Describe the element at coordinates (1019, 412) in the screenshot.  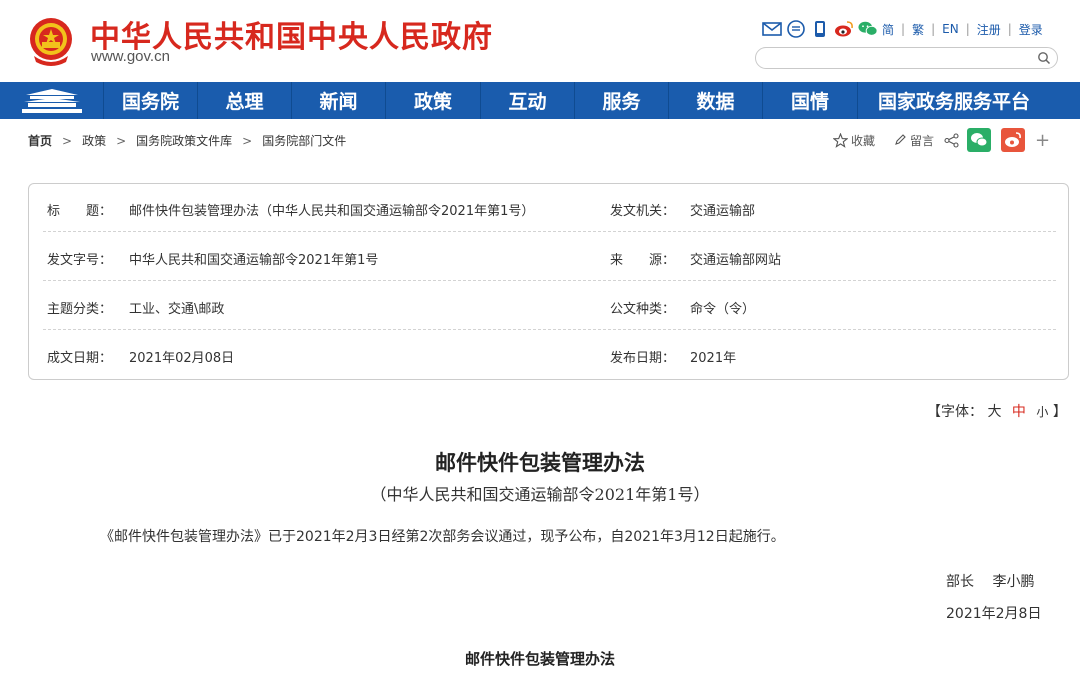
I see `font-size-medium: 中` at that location.